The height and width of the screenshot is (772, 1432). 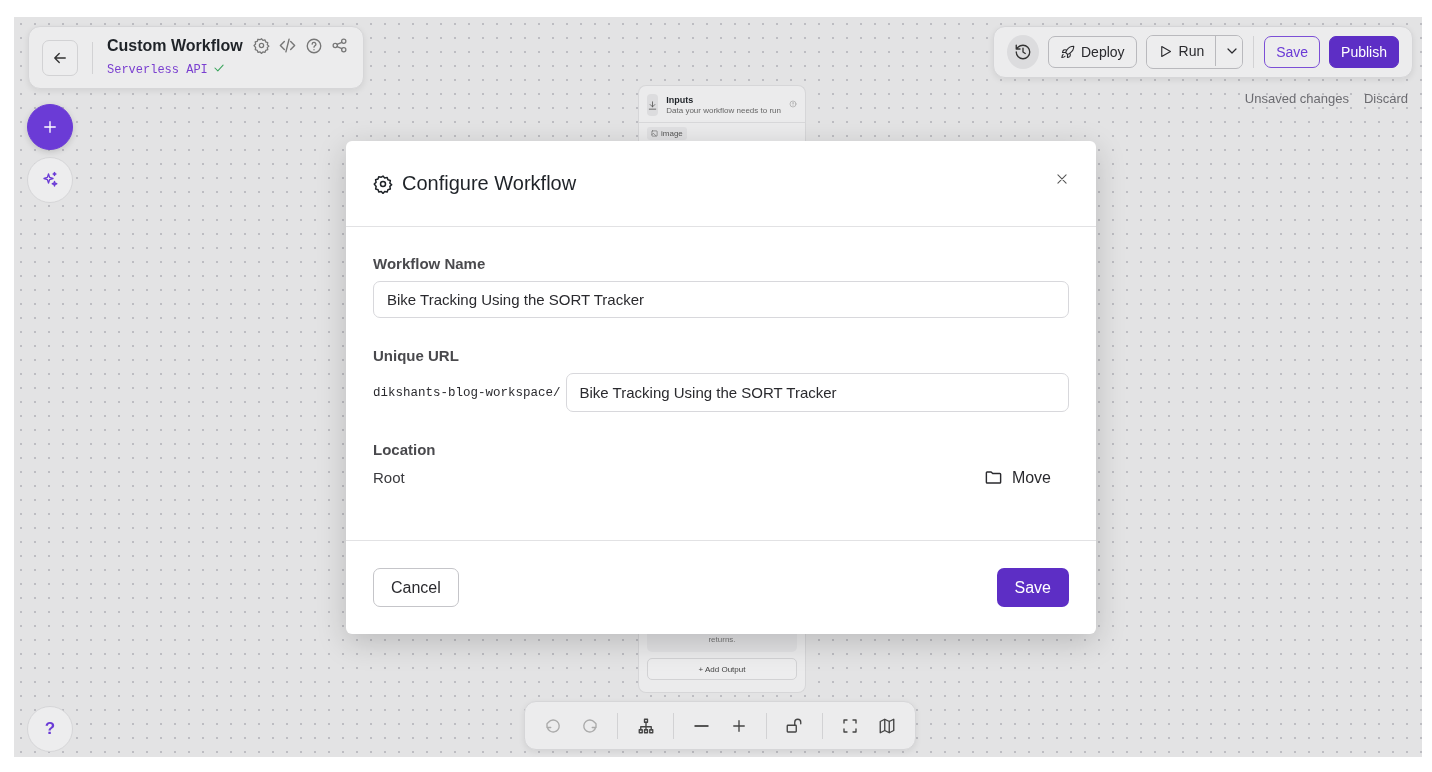 I want to click on history-icon, so click(x=1023, y=52).